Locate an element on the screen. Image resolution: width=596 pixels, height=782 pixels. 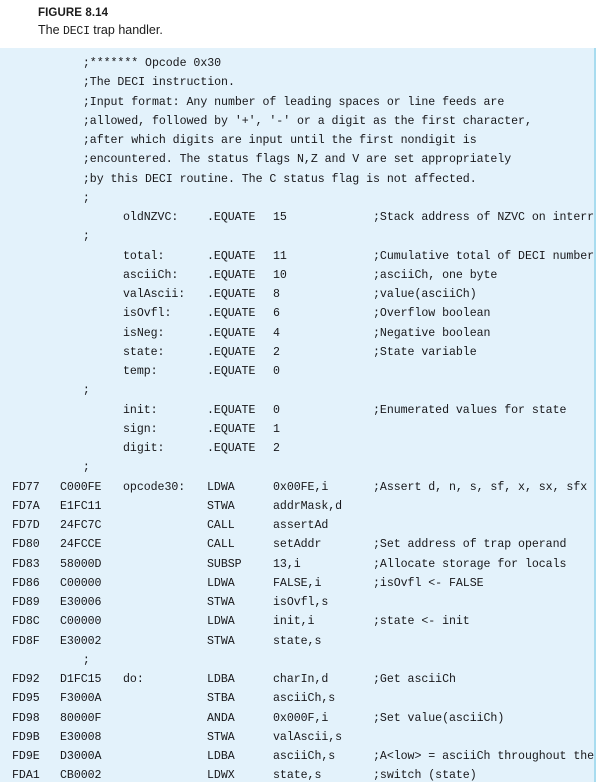
comment-cell: ;state <- init is located at coordinates (421, 622).